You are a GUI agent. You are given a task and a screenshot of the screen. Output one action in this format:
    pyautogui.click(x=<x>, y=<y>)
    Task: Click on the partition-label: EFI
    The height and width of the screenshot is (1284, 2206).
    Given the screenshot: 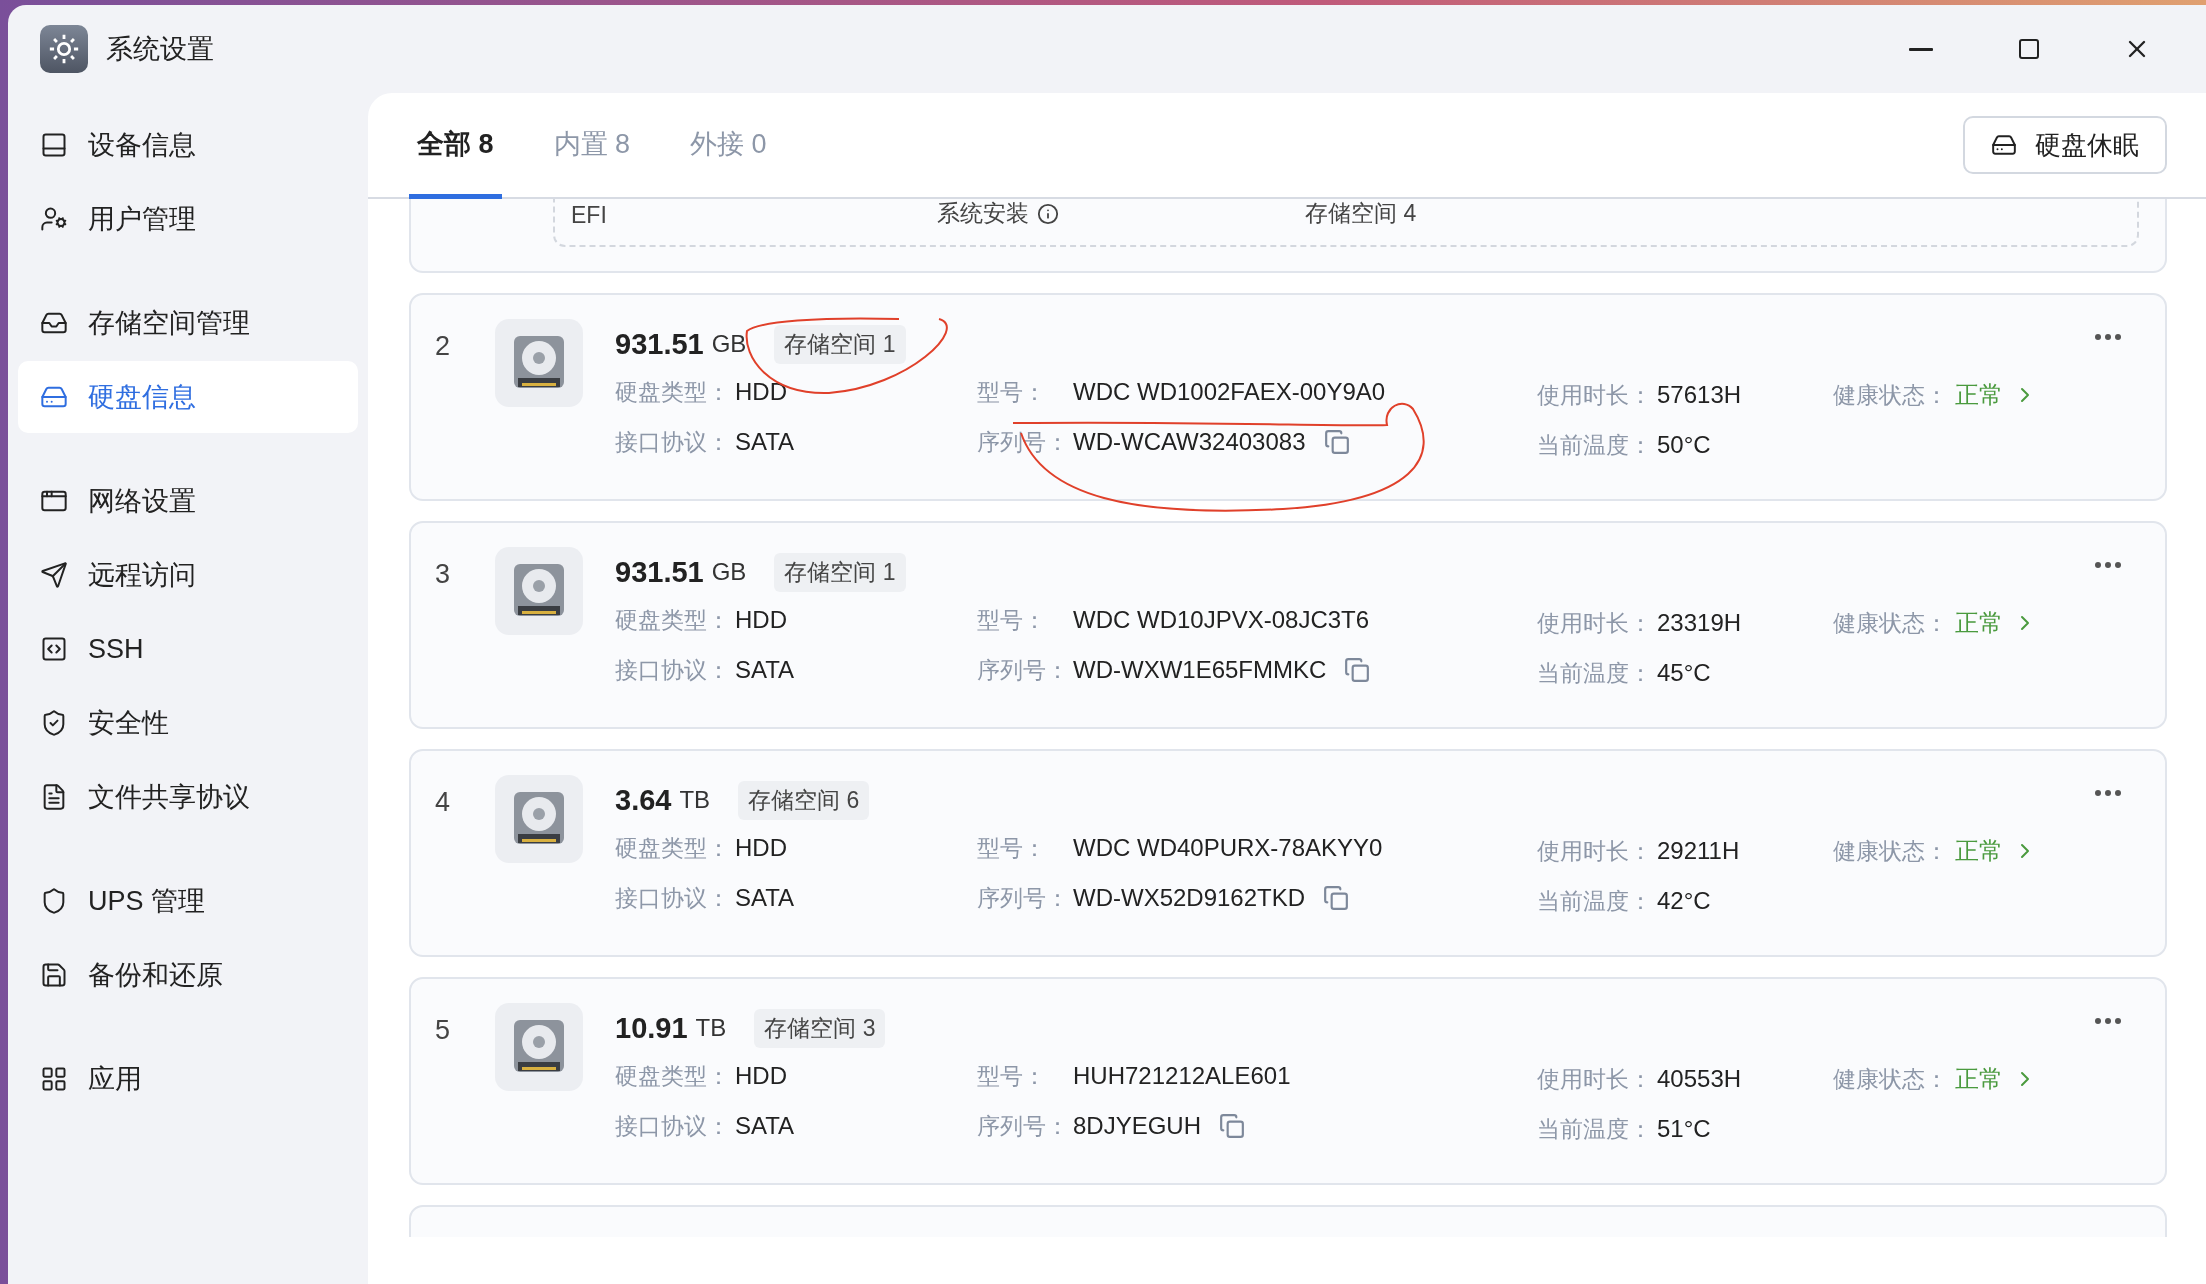 What is the action you would take?
    pyautogui.click(x=589, y=215)
    